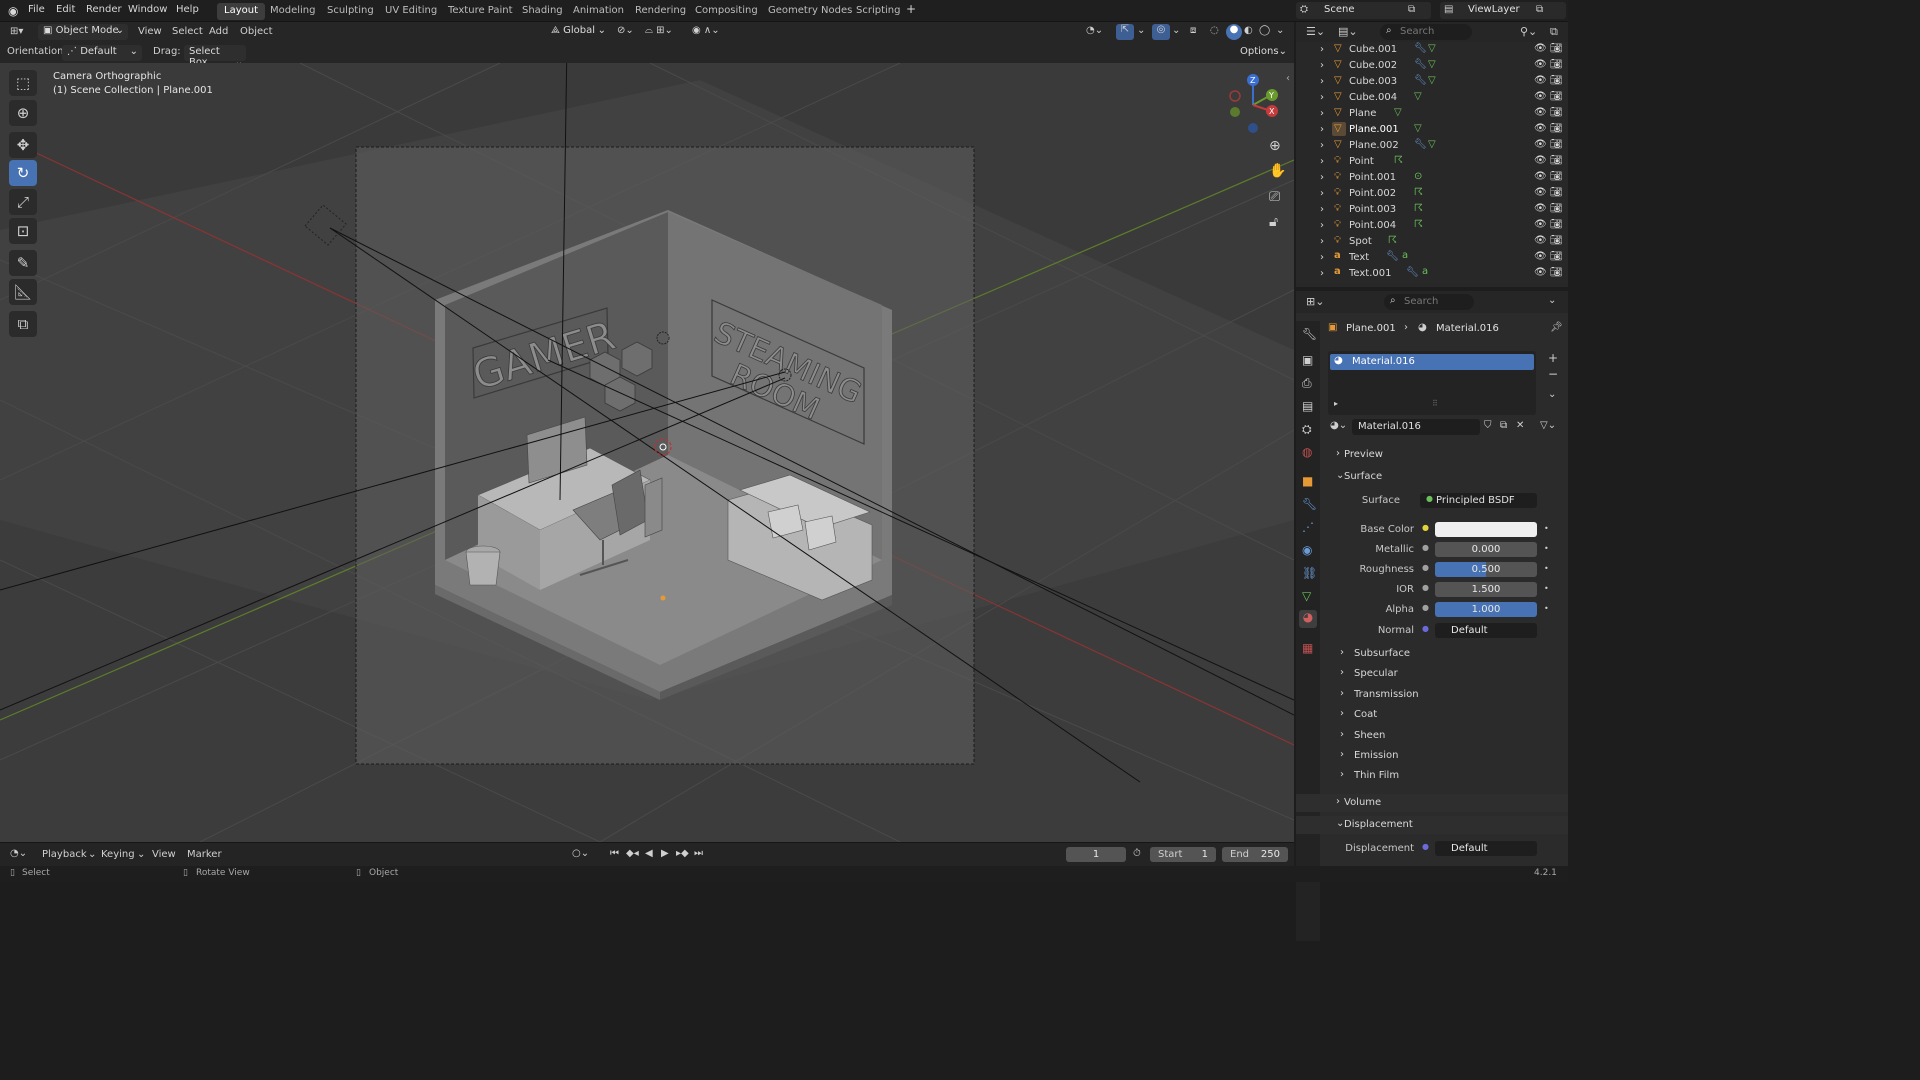 The width and height of the screenshot is (1920, 1080). Describe the element at coordinates (1426, 32) in the screenshot. I see `outliner-search-input: ⌕ Search` at that location.